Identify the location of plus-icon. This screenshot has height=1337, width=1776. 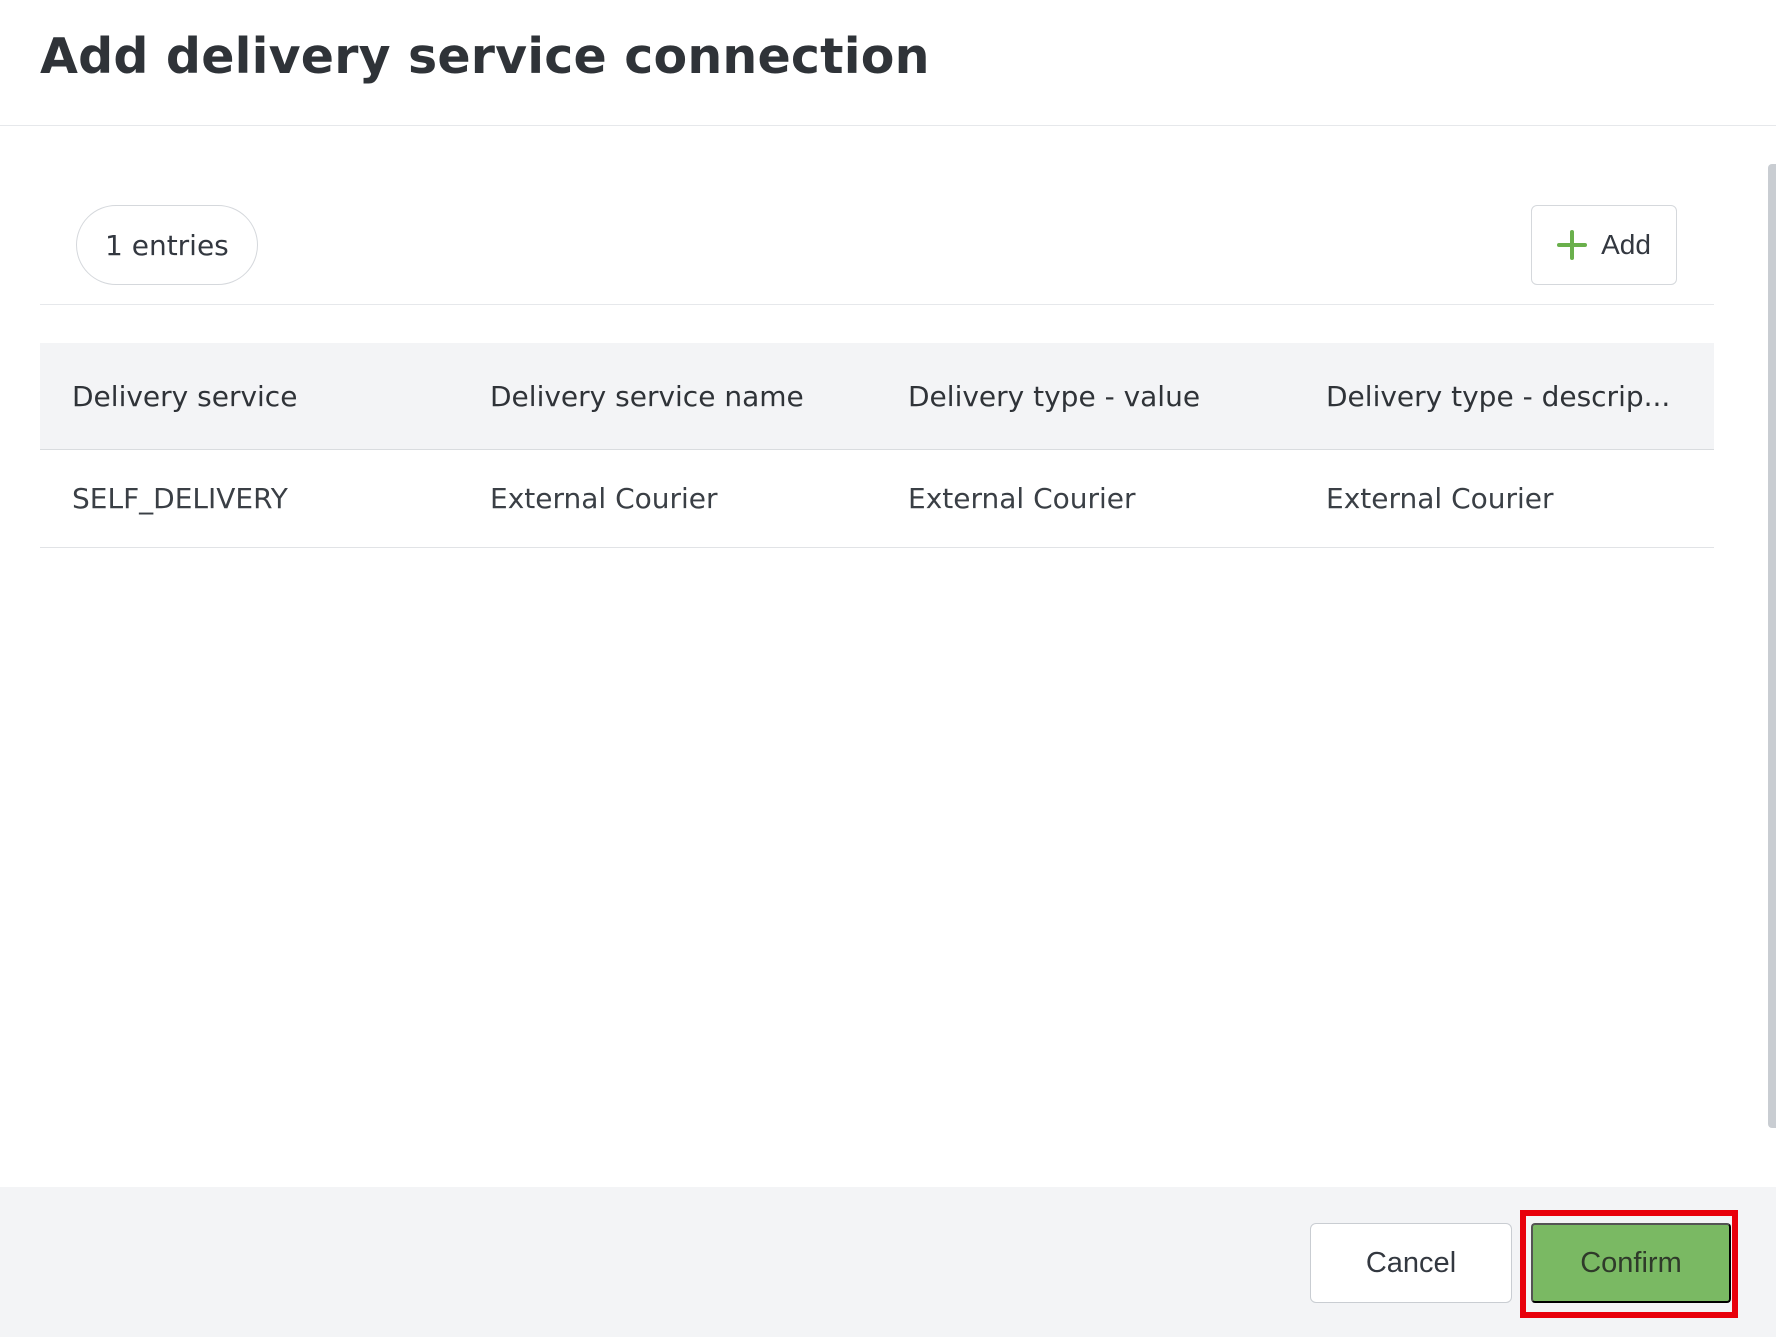
(1572, 245).